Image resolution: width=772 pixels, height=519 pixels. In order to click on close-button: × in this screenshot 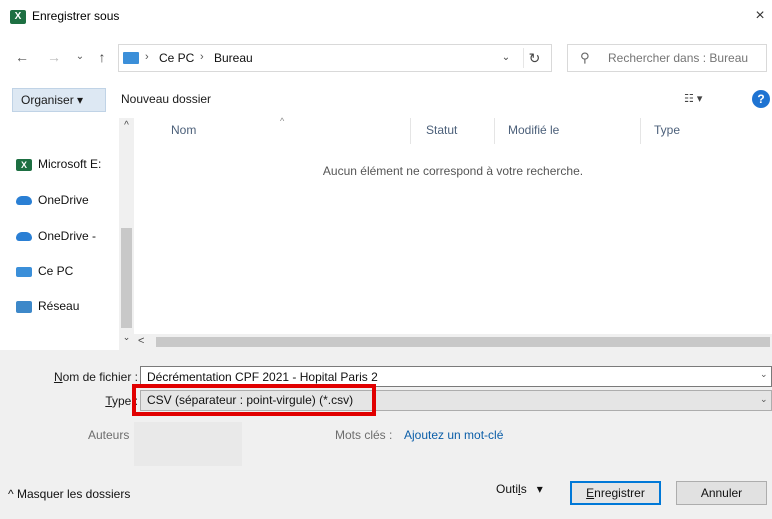, I will do `click(760, 16)`.